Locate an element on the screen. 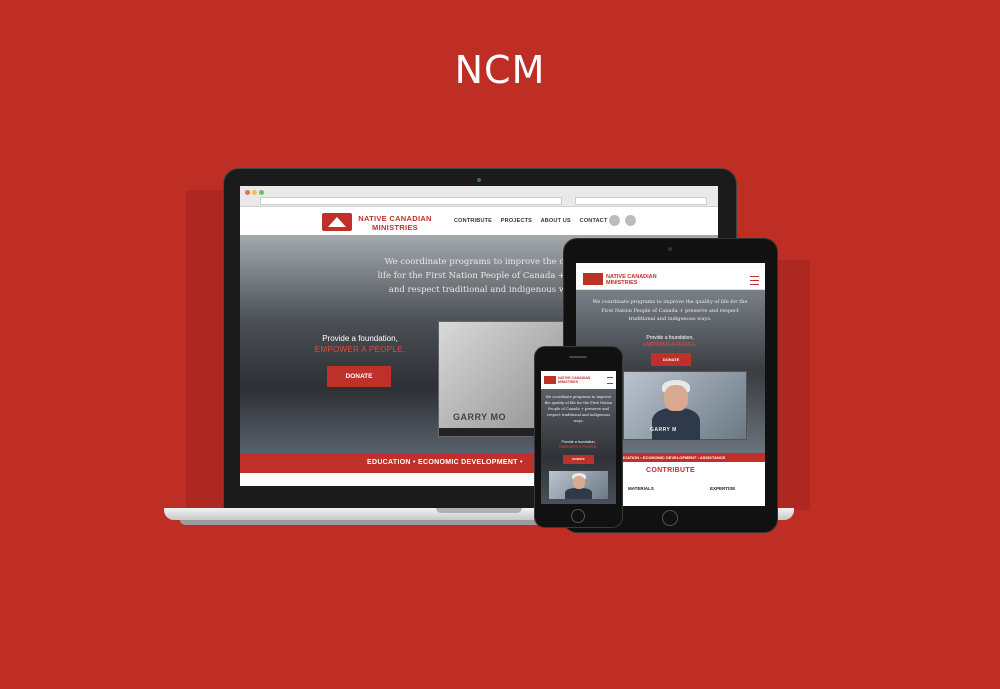  tablet-donate-button: DONATE is located at coordinates (671, 359).